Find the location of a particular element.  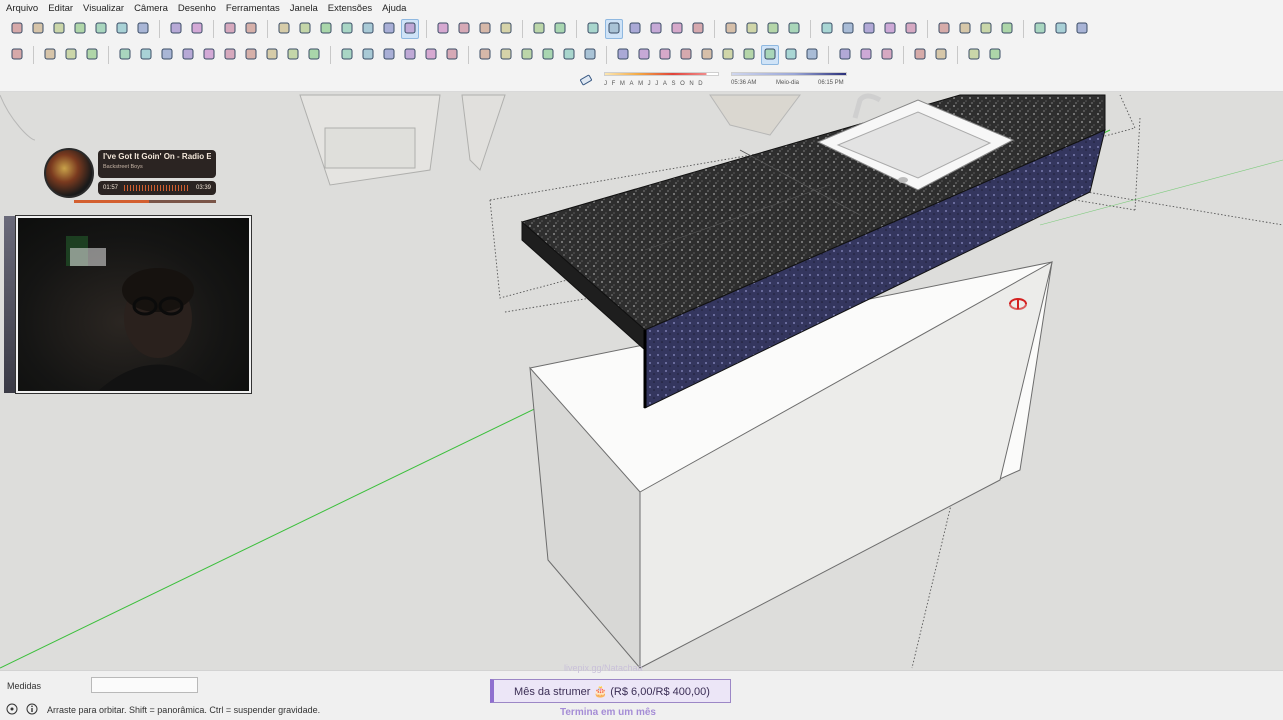

section-plane-button is located at coordinates (614, 29).